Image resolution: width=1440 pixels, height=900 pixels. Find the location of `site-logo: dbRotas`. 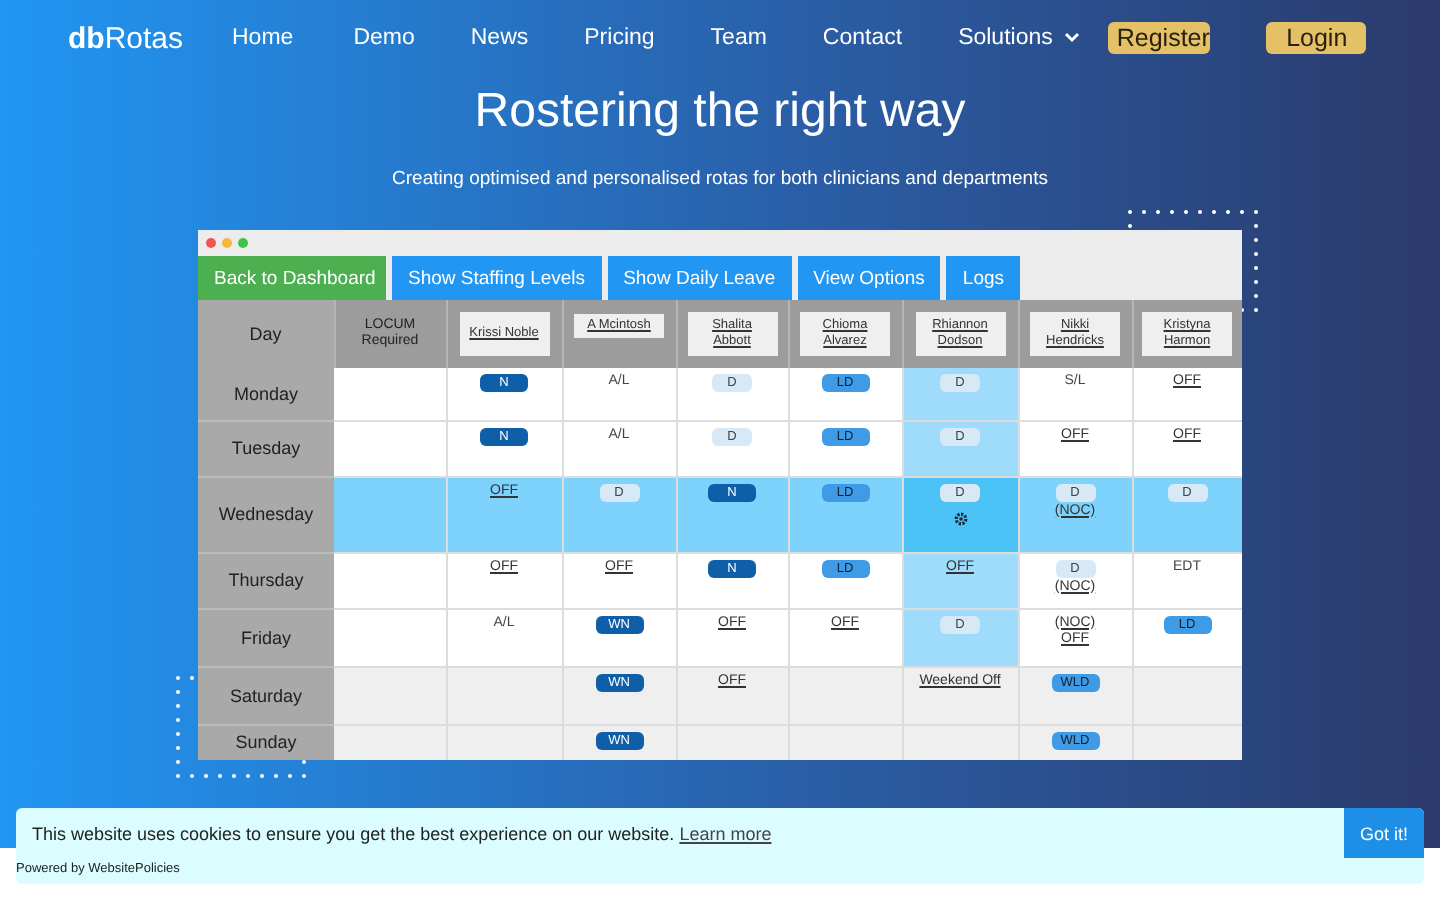

site-logo: dbRotas is located at coordinates (150, 38).